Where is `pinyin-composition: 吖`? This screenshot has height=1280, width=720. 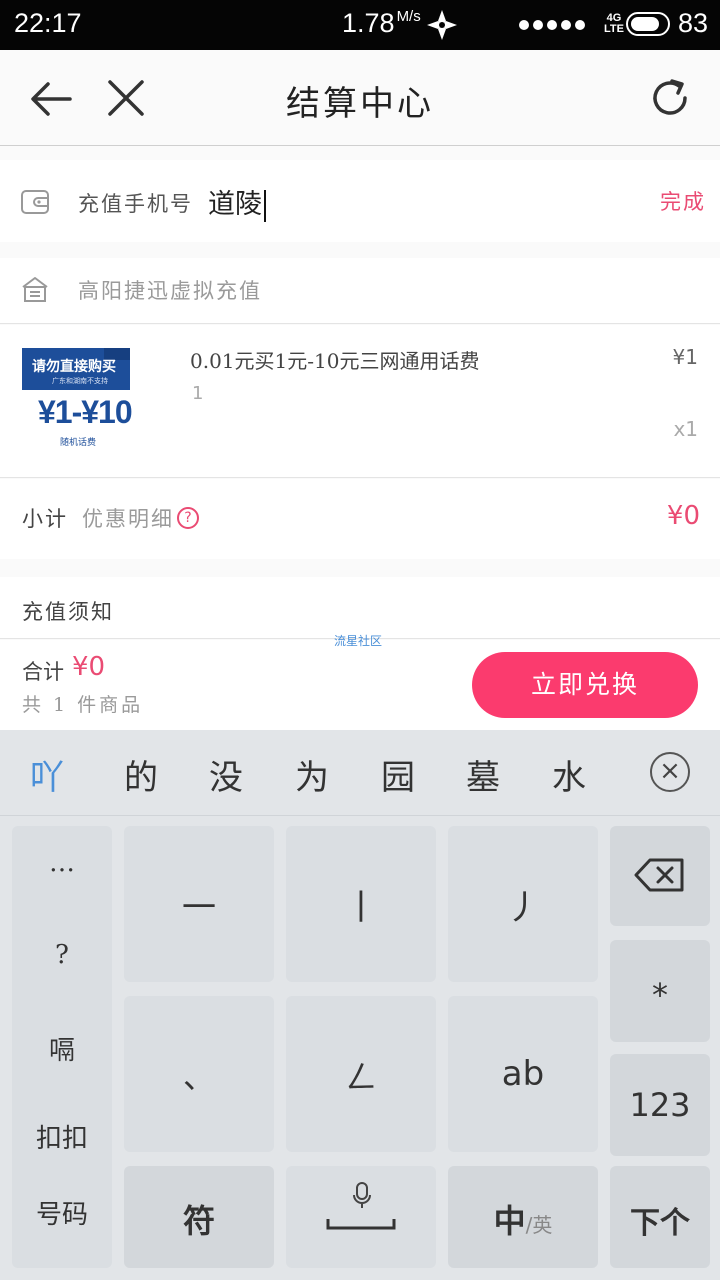
pinyin-composition: 吖 is located at coordinates (47, 774).